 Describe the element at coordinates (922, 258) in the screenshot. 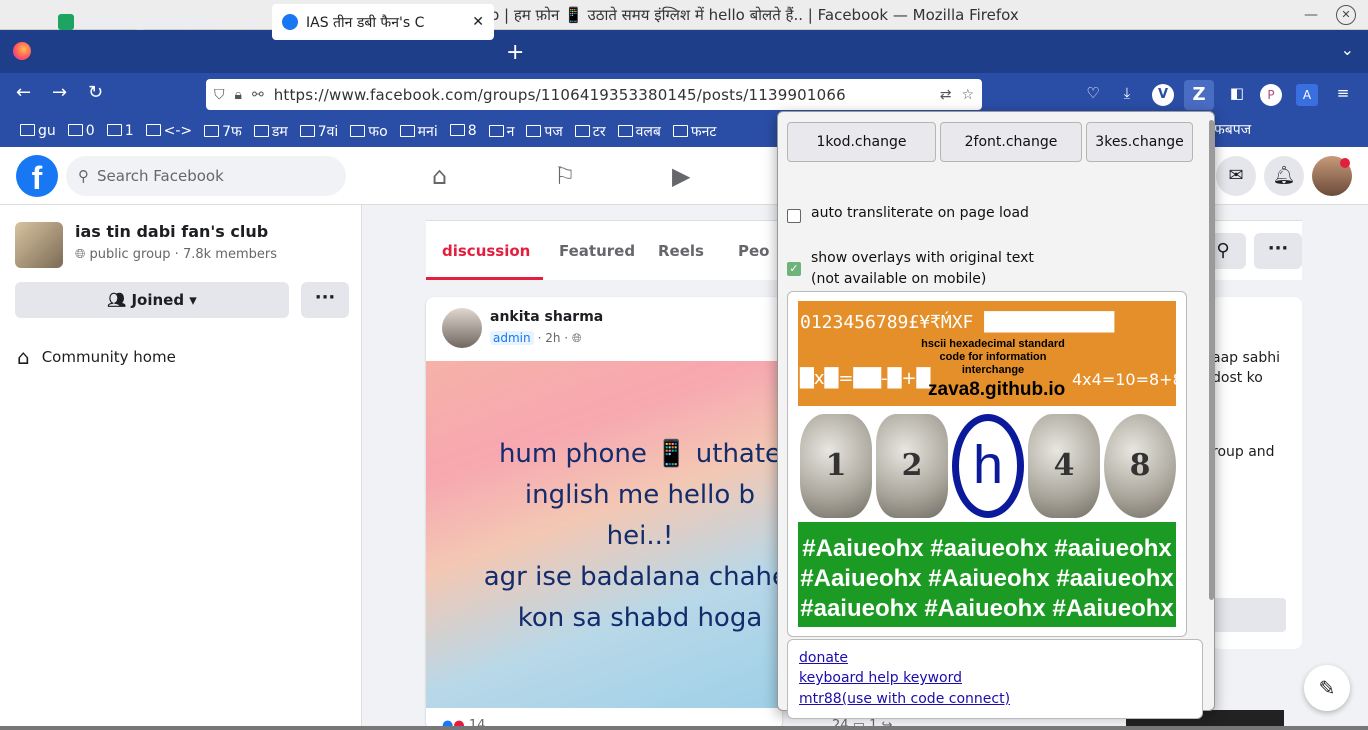

I see `show-overlays-text: show overlays with original text` at that location.